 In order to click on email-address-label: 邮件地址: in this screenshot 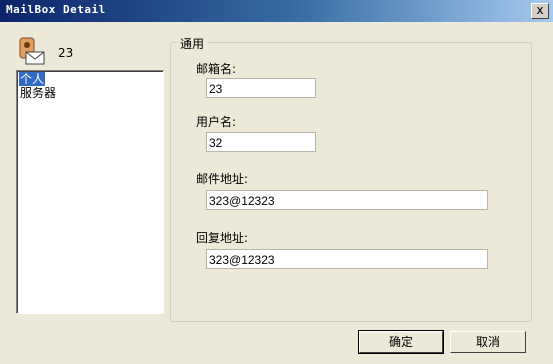, I will do `click(222, 179)`.